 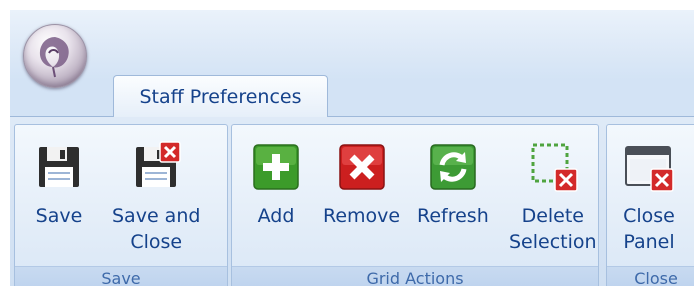 What do you see at coordinates (415, 276) in the screenshot?
I see `group-grid-actions-label: Grid Actions` at bounding box center [415, 276].